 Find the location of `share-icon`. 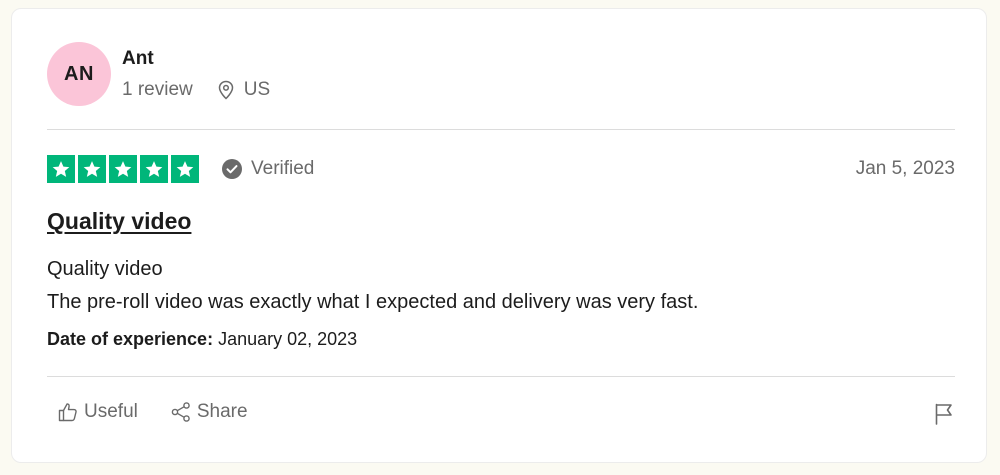

share-icon is located at coordinates (180, 412).